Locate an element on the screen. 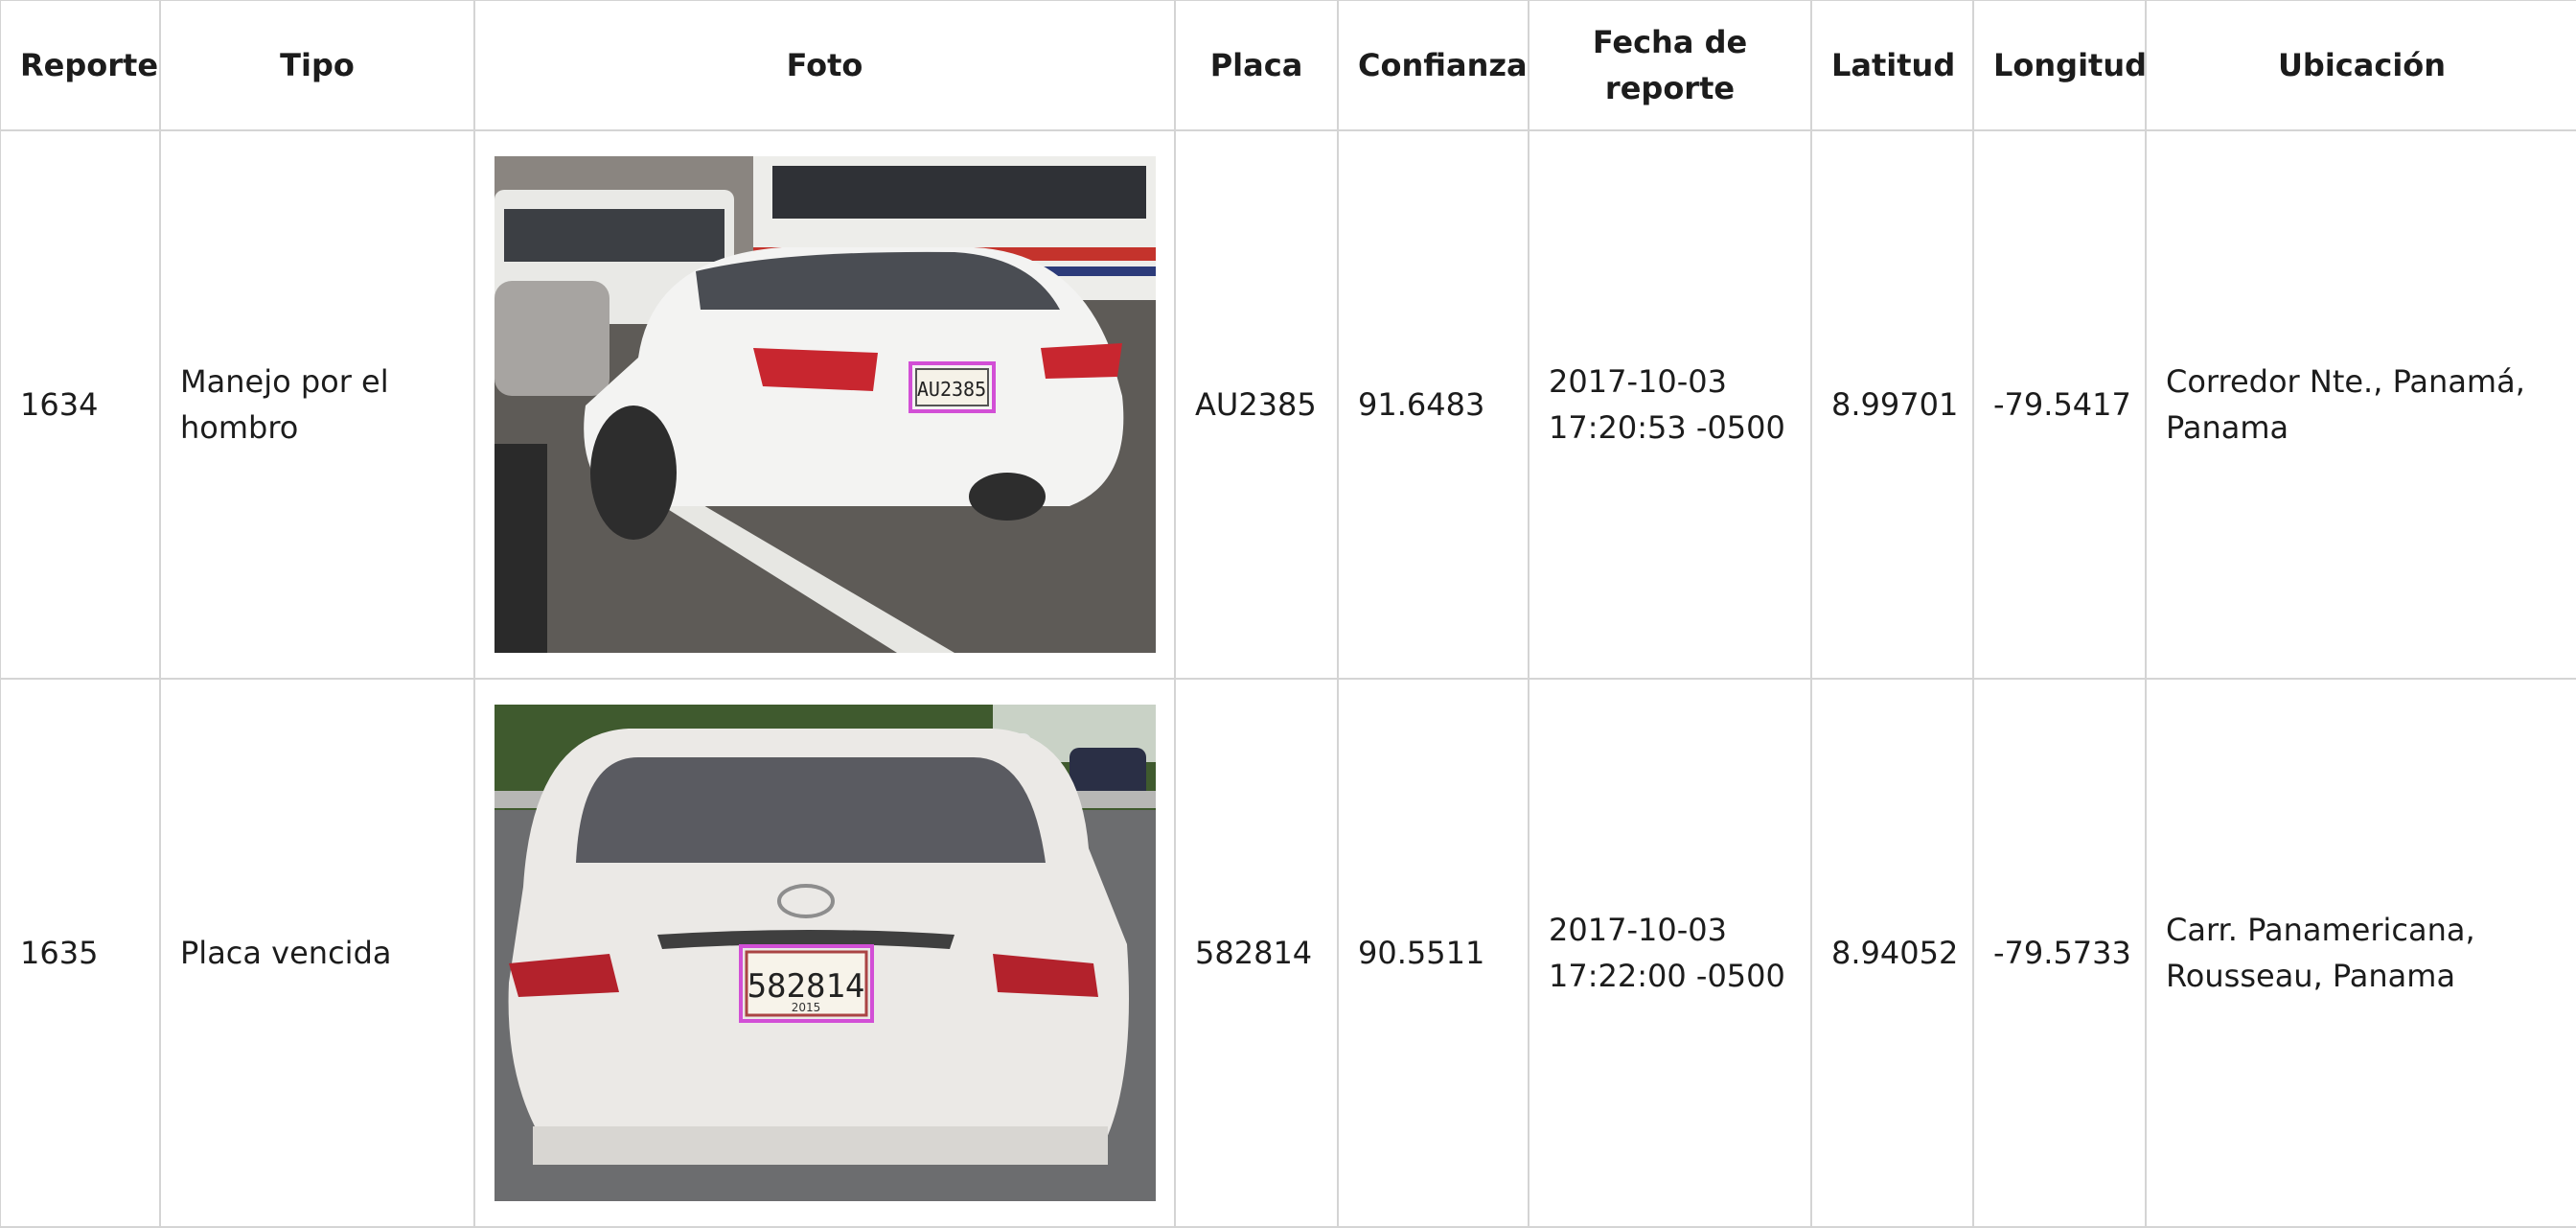 This screenshot has height=1228, width=2576. column-header-confianza: Confianza is located at coordinates (1433, 65).